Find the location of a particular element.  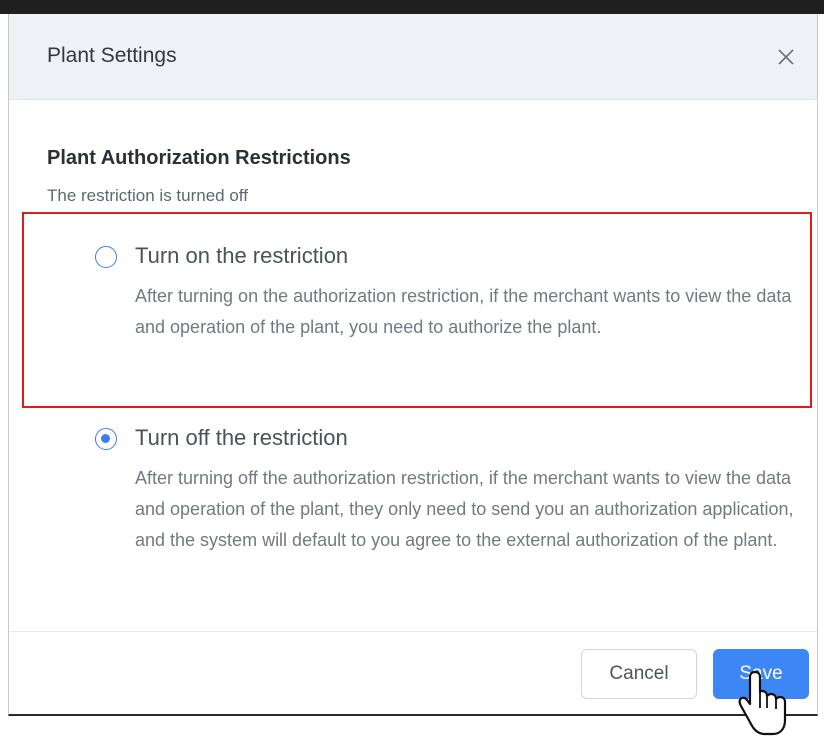

option-turn-off-label: Turn off the restriction is located at coordinates (241, 437).